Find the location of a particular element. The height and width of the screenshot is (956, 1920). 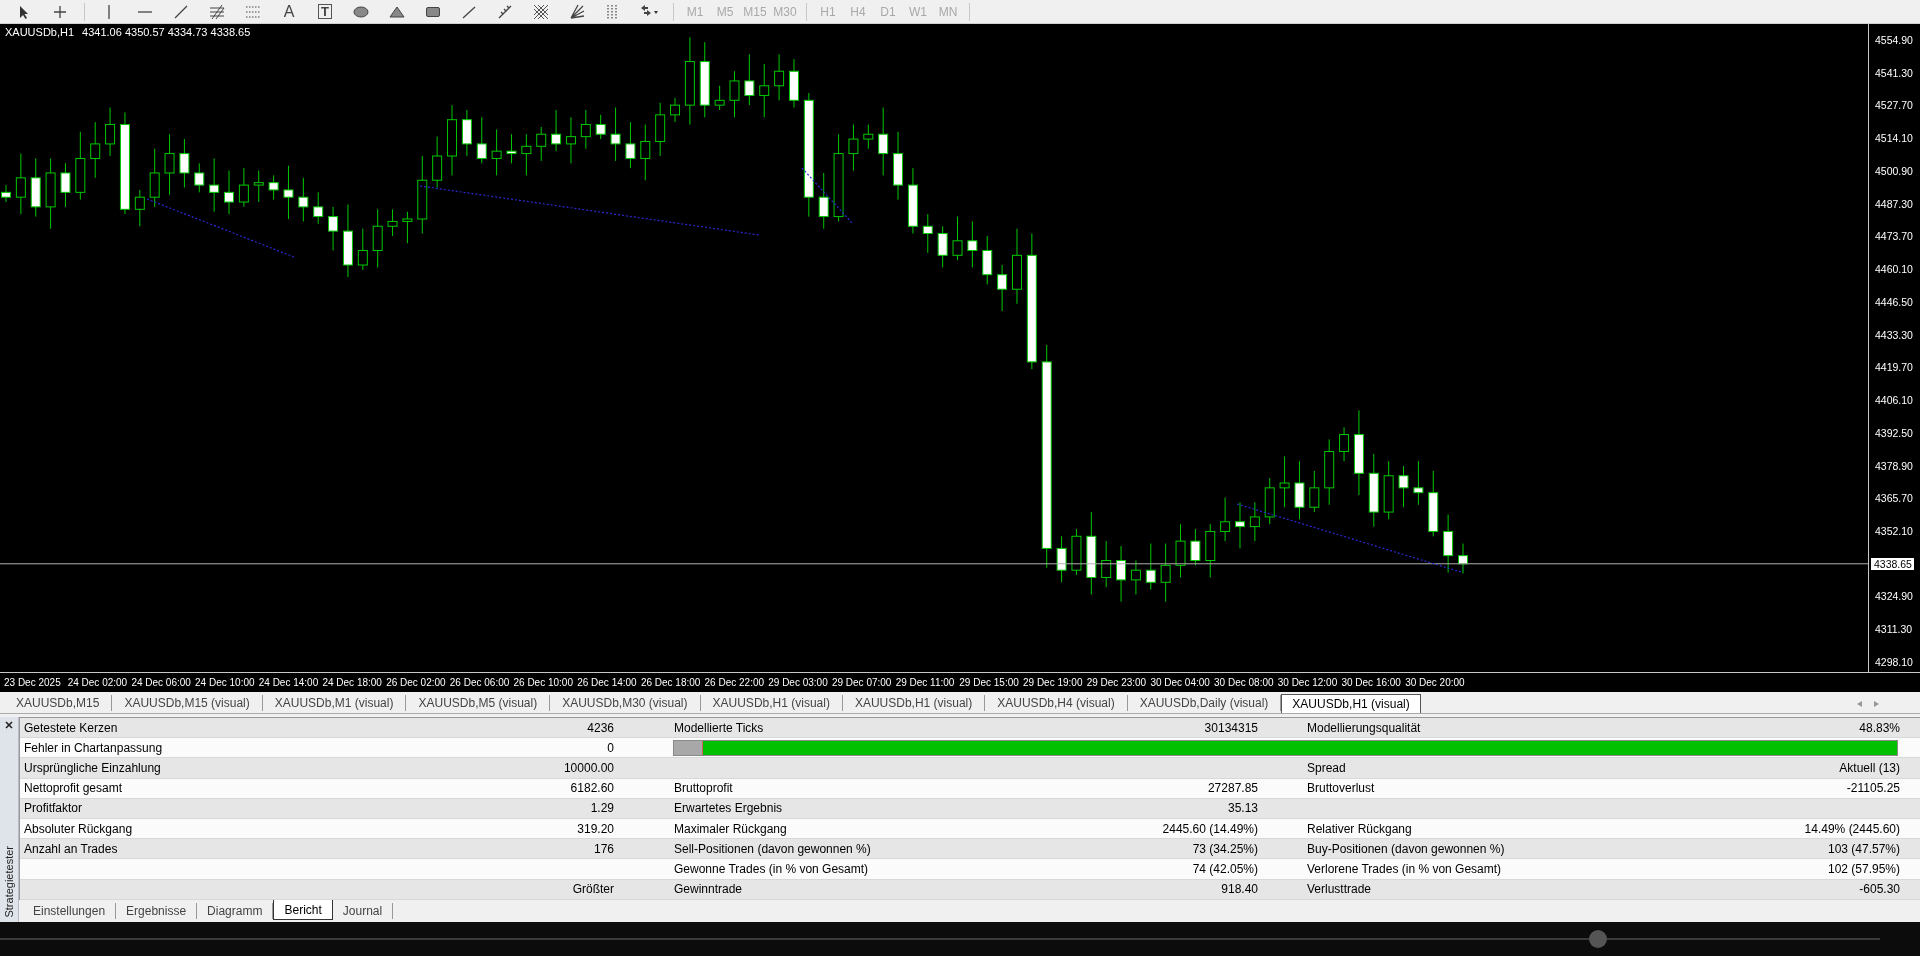

time-label: 29 Dec 07:00 is located at coordinates (862, 682).